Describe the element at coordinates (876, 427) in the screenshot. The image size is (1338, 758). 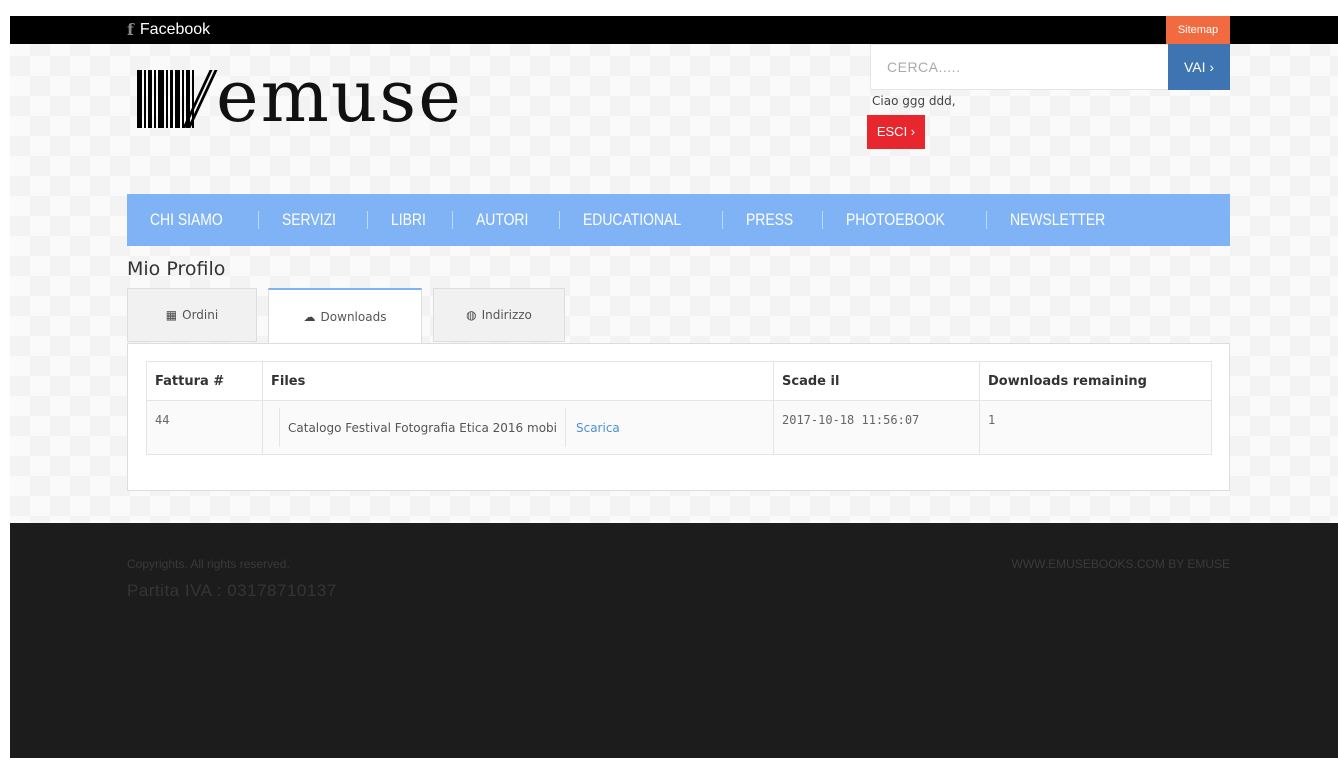
I see `expires-cell: 2017-10-18 11:56:07` at that location.